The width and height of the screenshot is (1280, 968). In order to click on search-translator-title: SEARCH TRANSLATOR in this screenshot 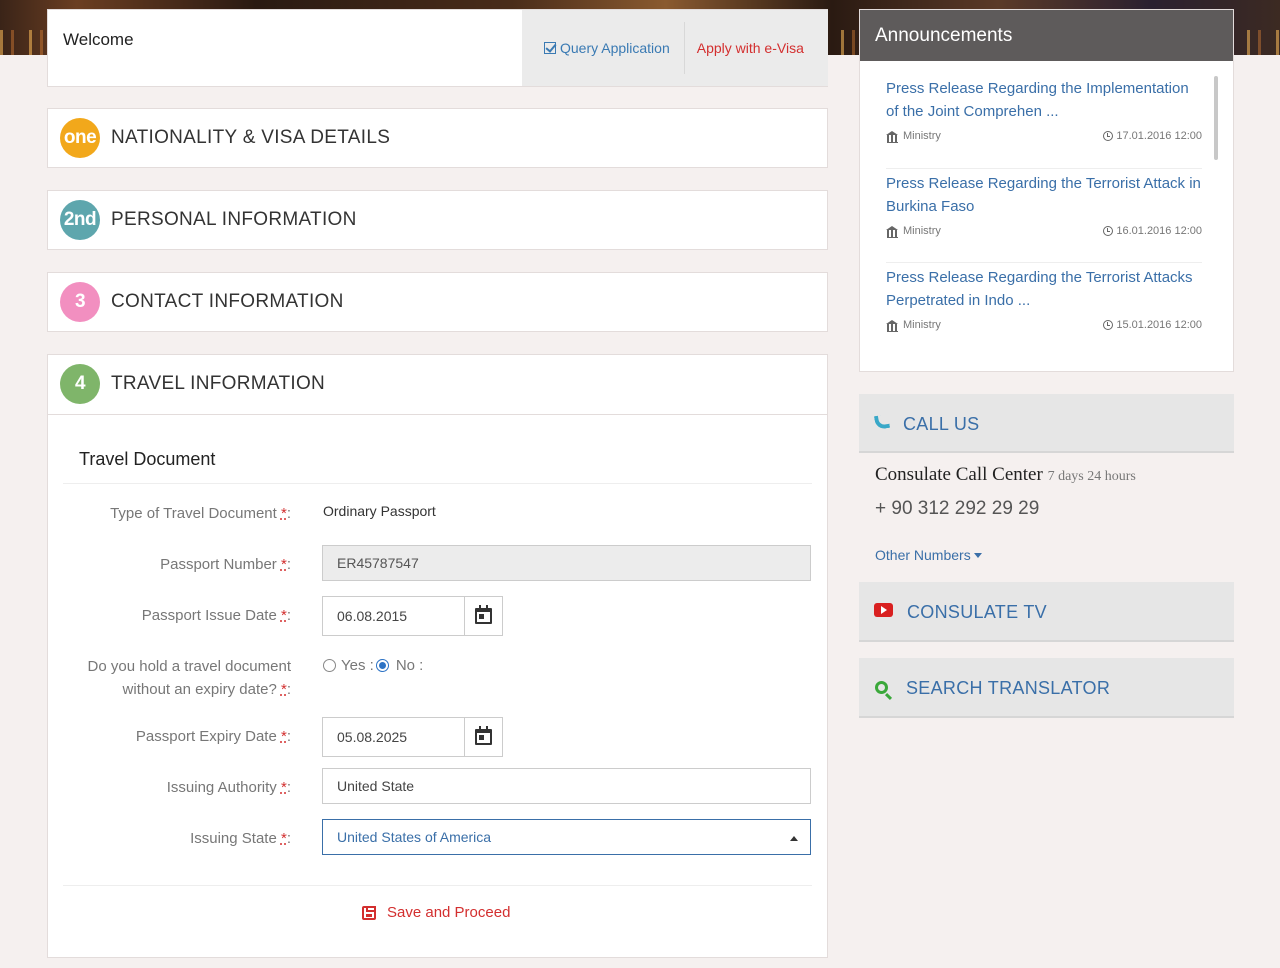, I will do `click(1008, 688)`.